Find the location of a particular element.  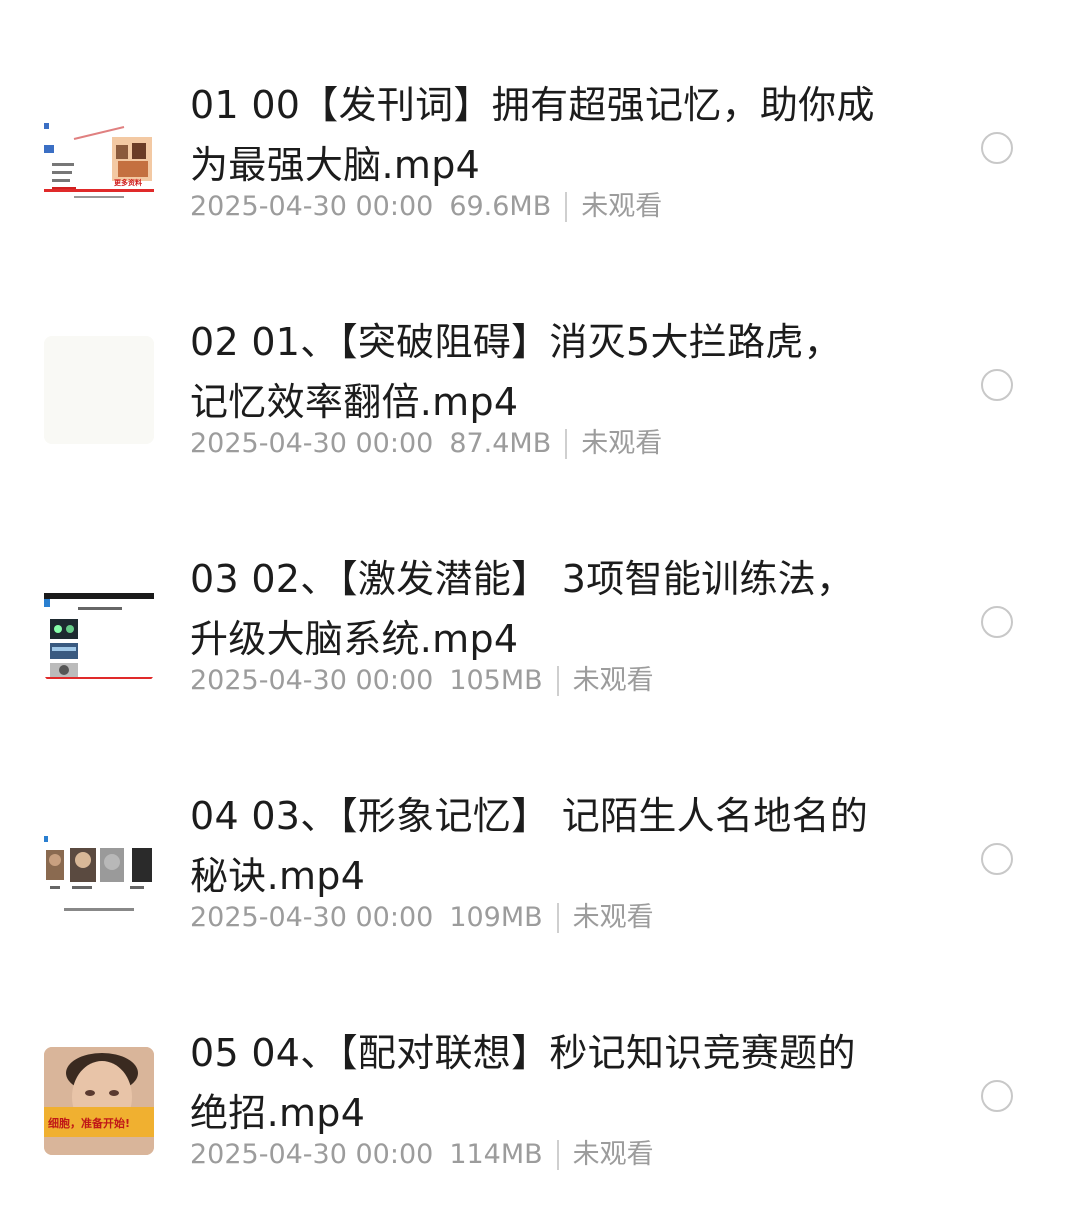

file-size: 69.6MB is located at coordinates (500, 206).